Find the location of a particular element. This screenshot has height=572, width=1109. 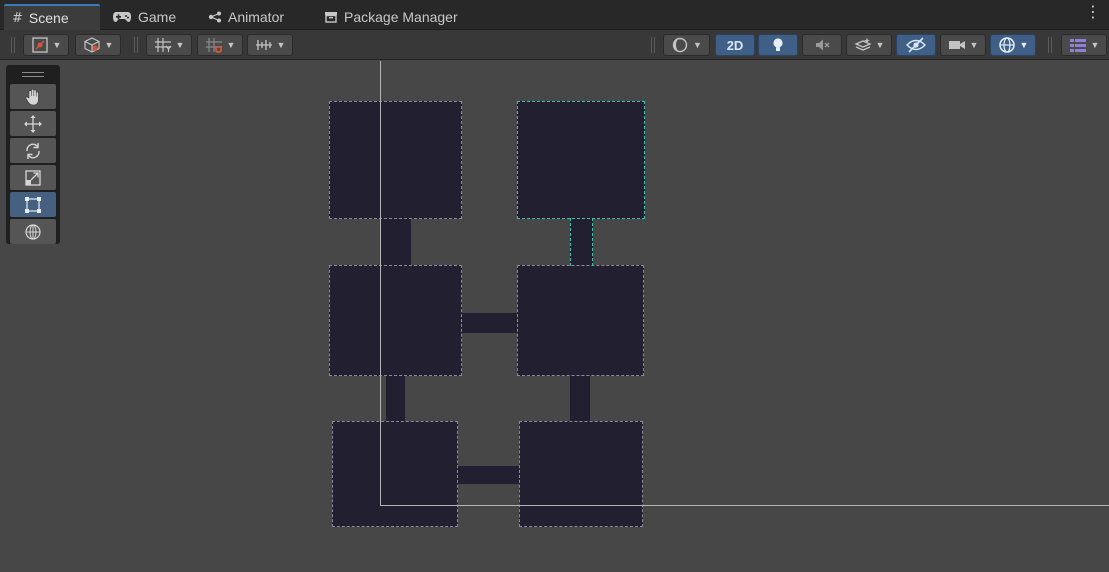

overlays-button: ▼ is located at coordinates (1084, 45).